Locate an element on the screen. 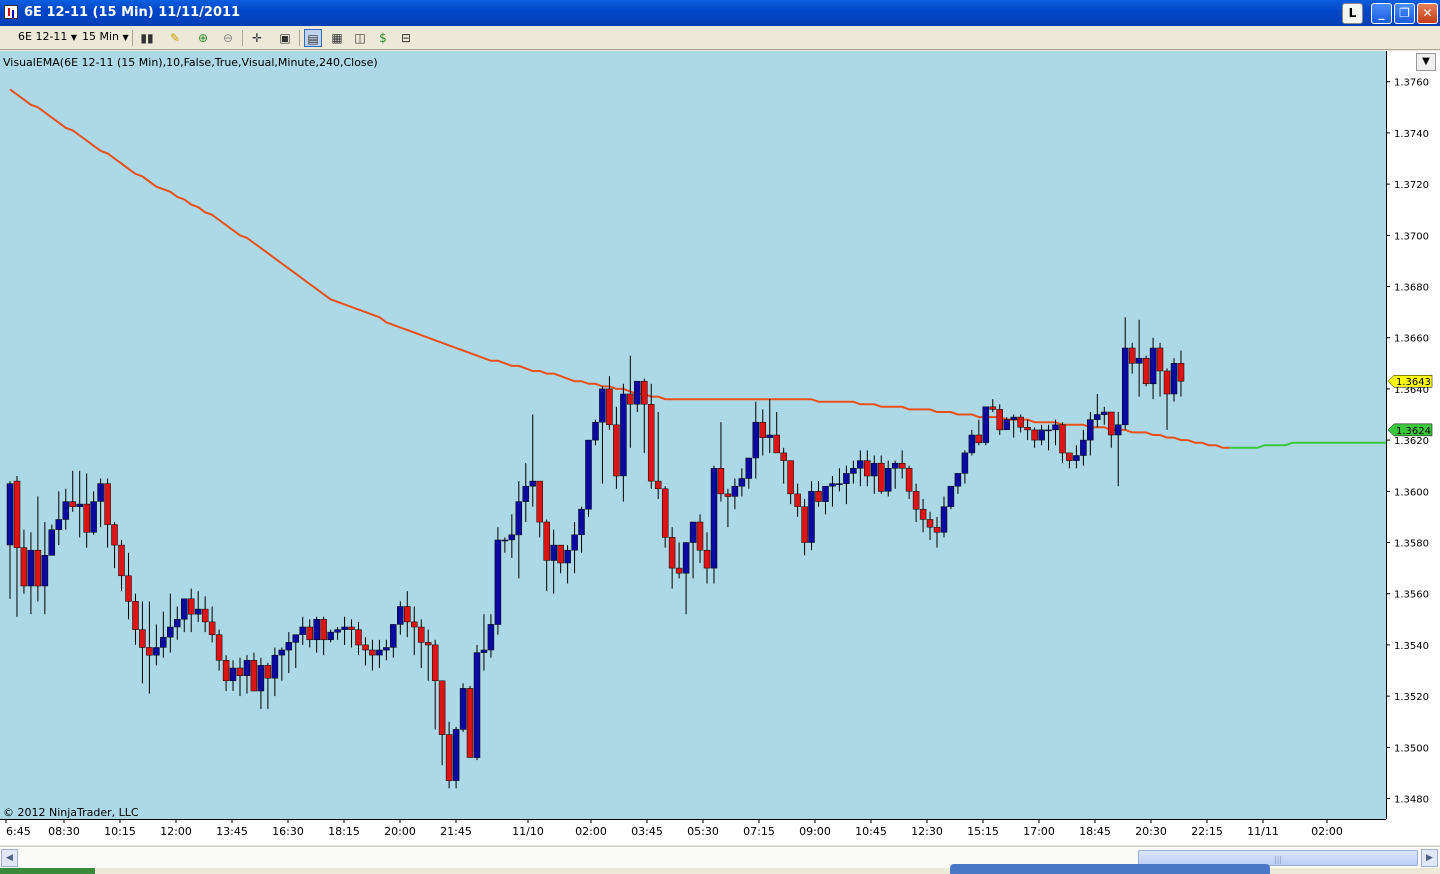 This screenshot has width=1440, height=874. orders-icon: $ is located at coordinates (383, 38).